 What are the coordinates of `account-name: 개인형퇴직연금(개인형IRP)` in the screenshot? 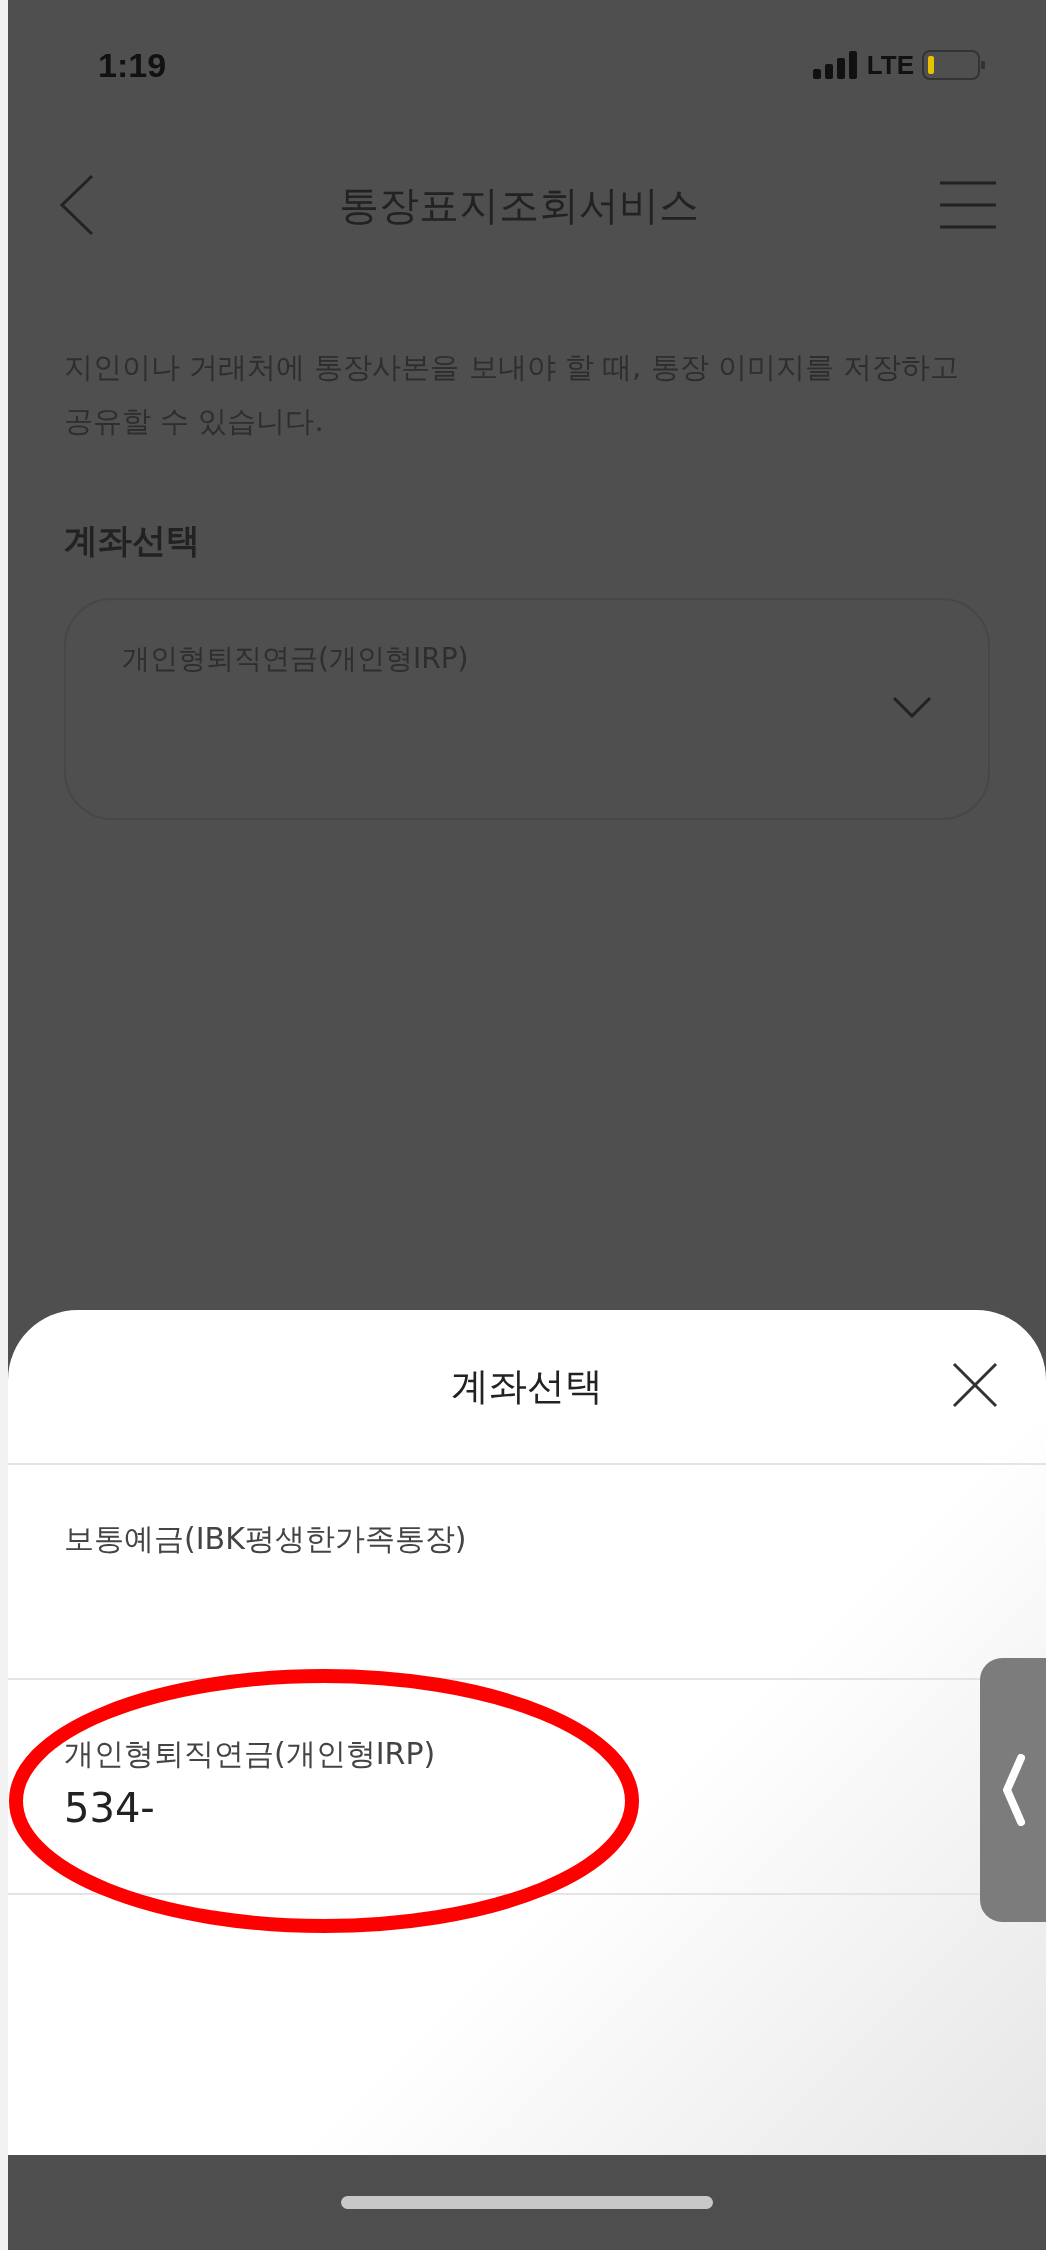 It's located at (250, 1754).